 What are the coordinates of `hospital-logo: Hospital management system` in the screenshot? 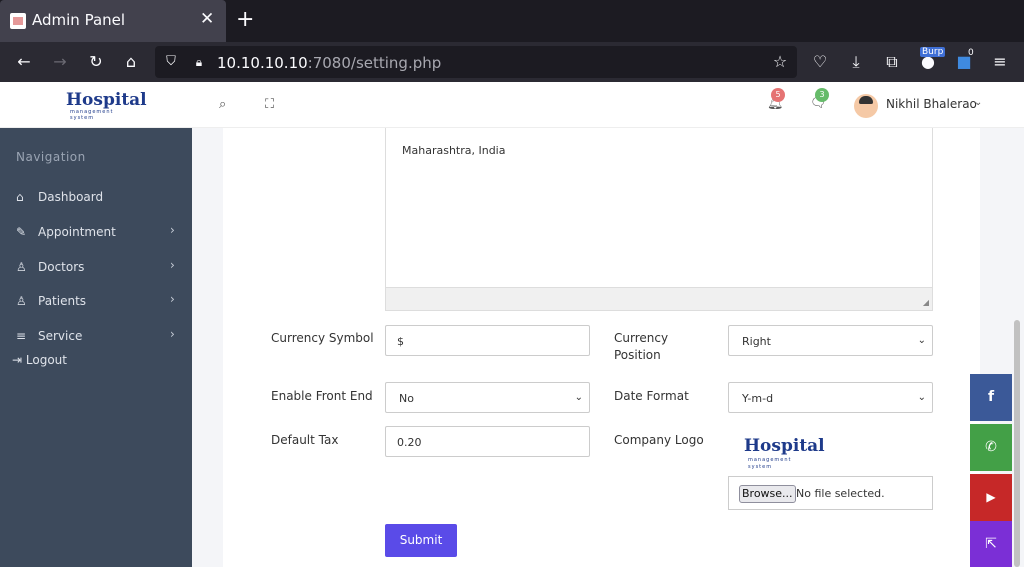 It's located at (106, 106).